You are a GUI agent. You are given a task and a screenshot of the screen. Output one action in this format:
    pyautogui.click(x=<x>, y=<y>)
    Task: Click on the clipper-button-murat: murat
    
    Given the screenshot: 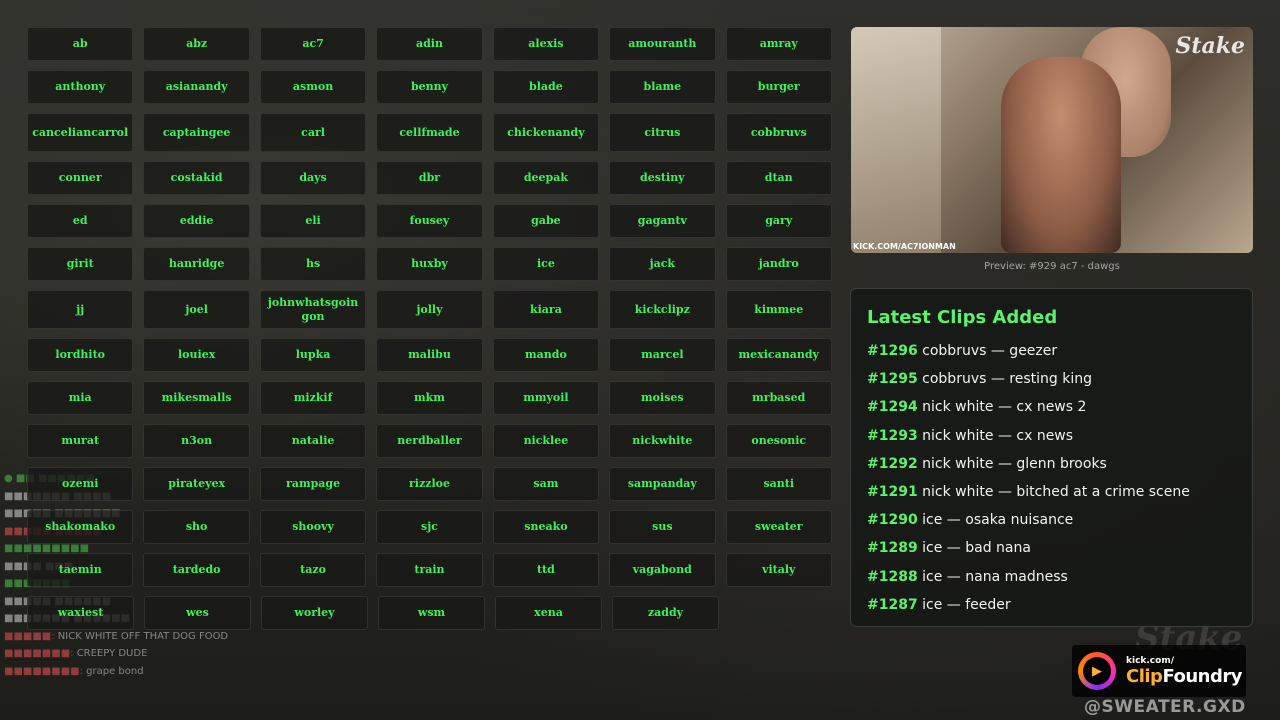 What is the action you would take?
    pyautogui.click(x=80, y=441)
    